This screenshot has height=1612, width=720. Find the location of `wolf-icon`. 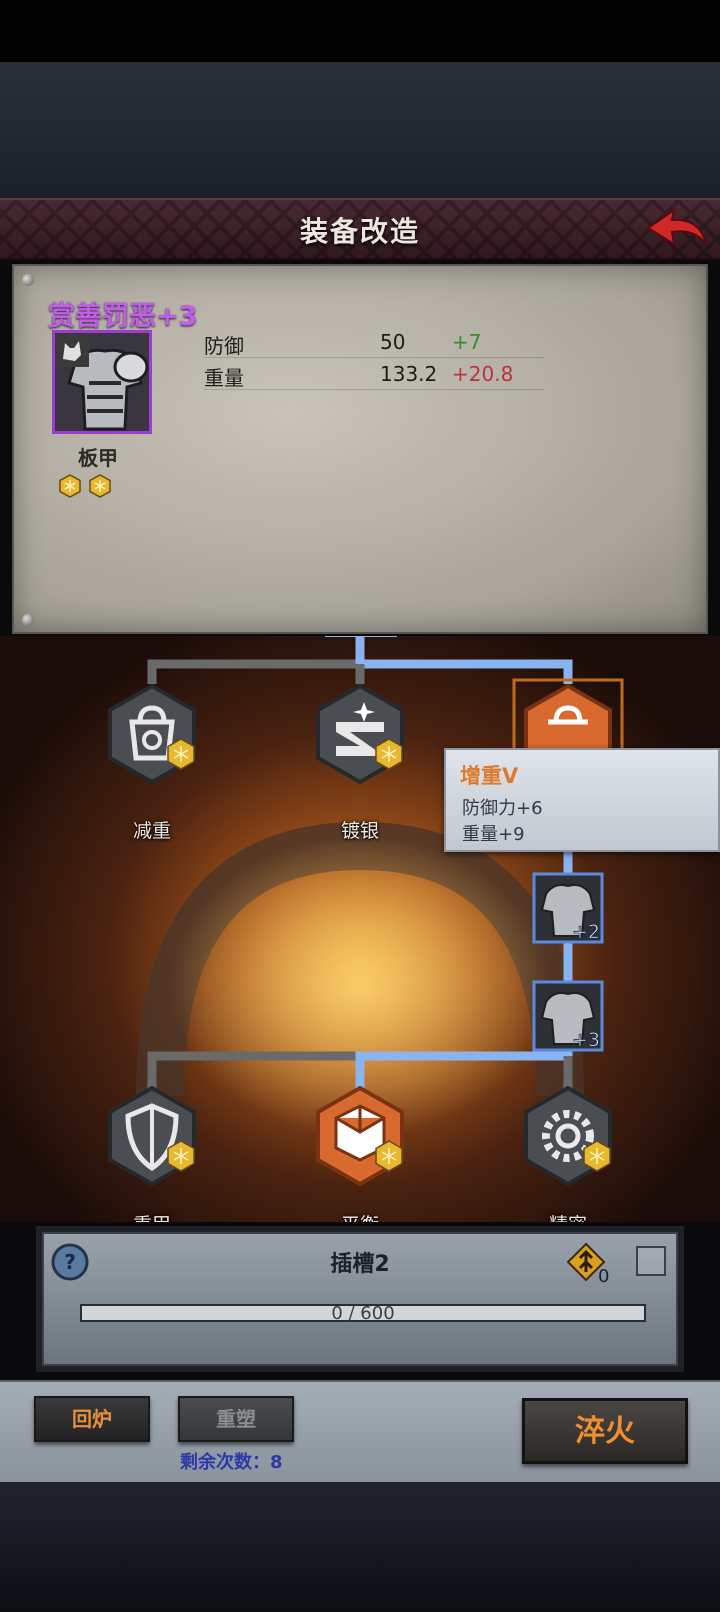

wolf-icon is located at coordinates (72, 350).